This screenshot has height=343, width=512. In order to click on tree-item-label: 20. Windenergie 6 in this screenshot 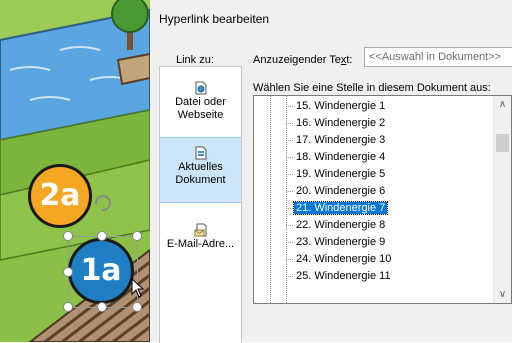, I will do `click(341, 191)`.